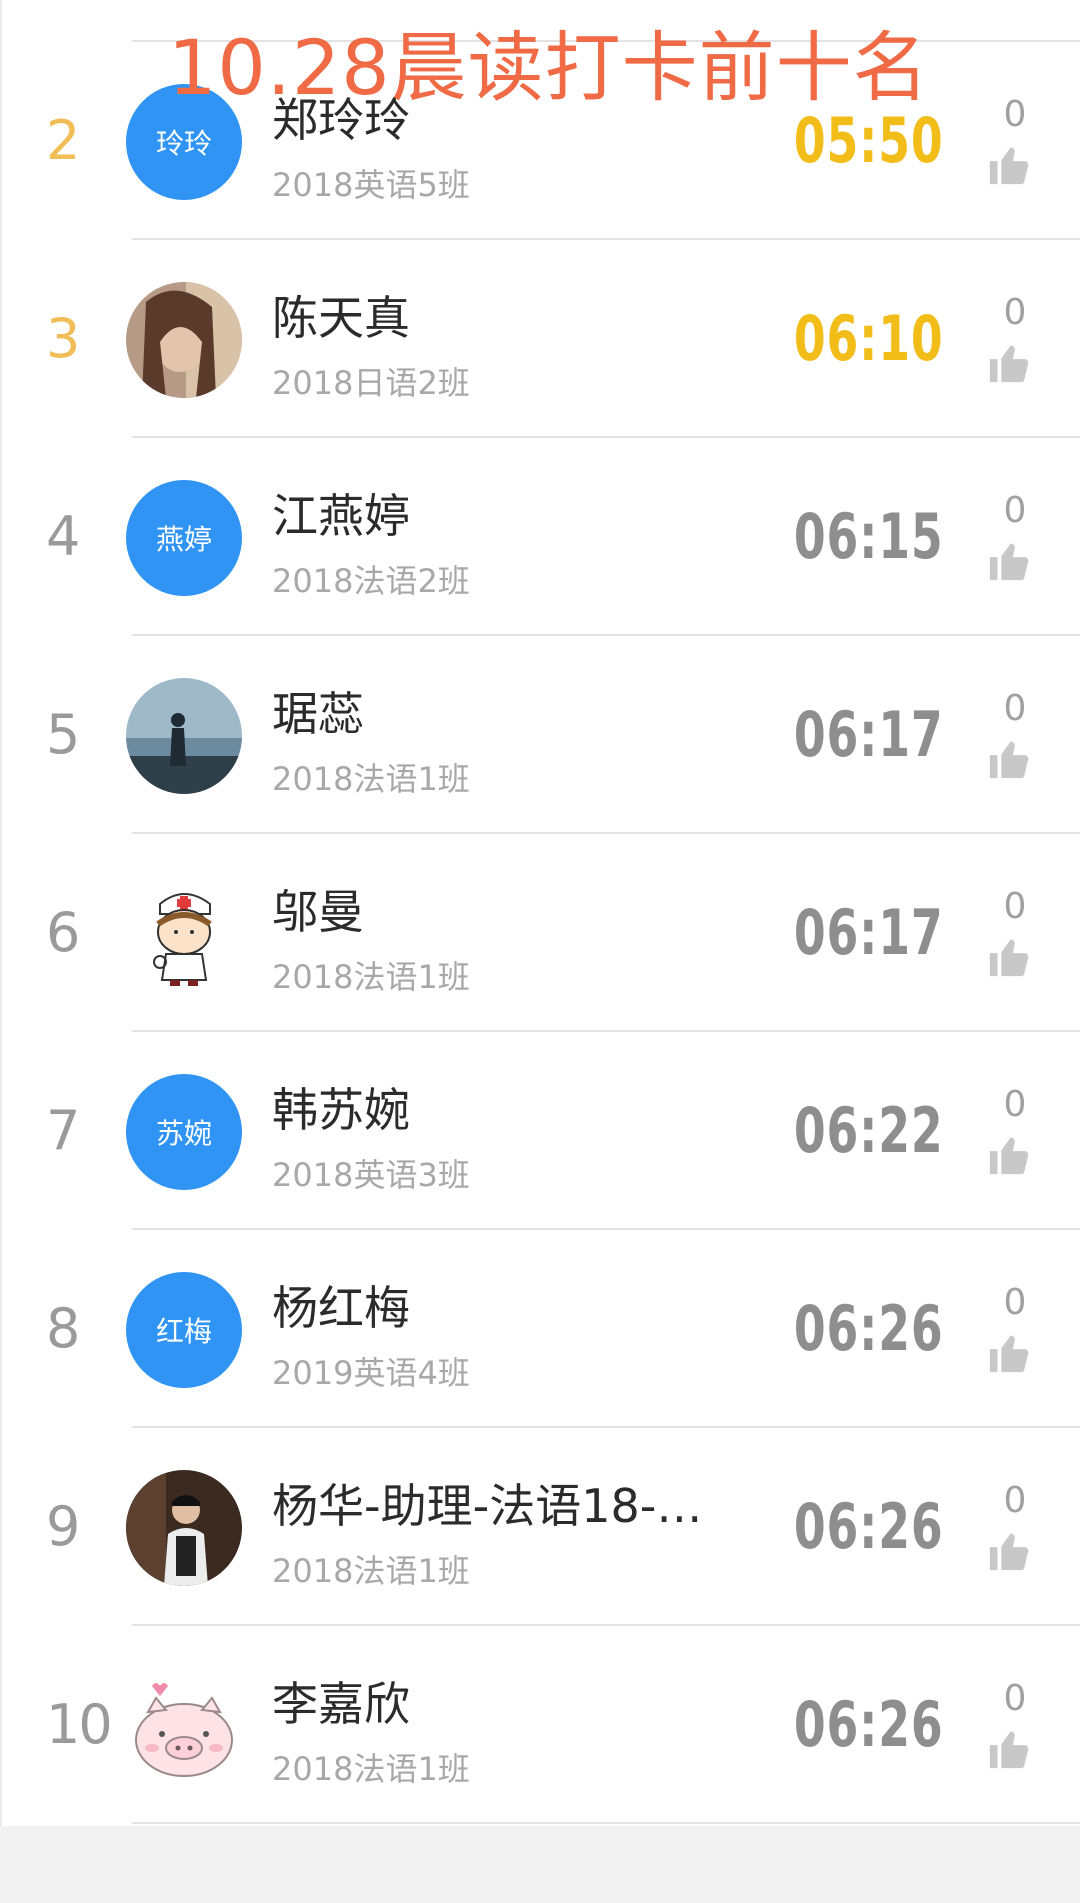 The width and height of the screenshot is (1080, 1903). Describe the element at coordinates (63, 1130) in the screenshot. I see `rank-number: 7` at that location.